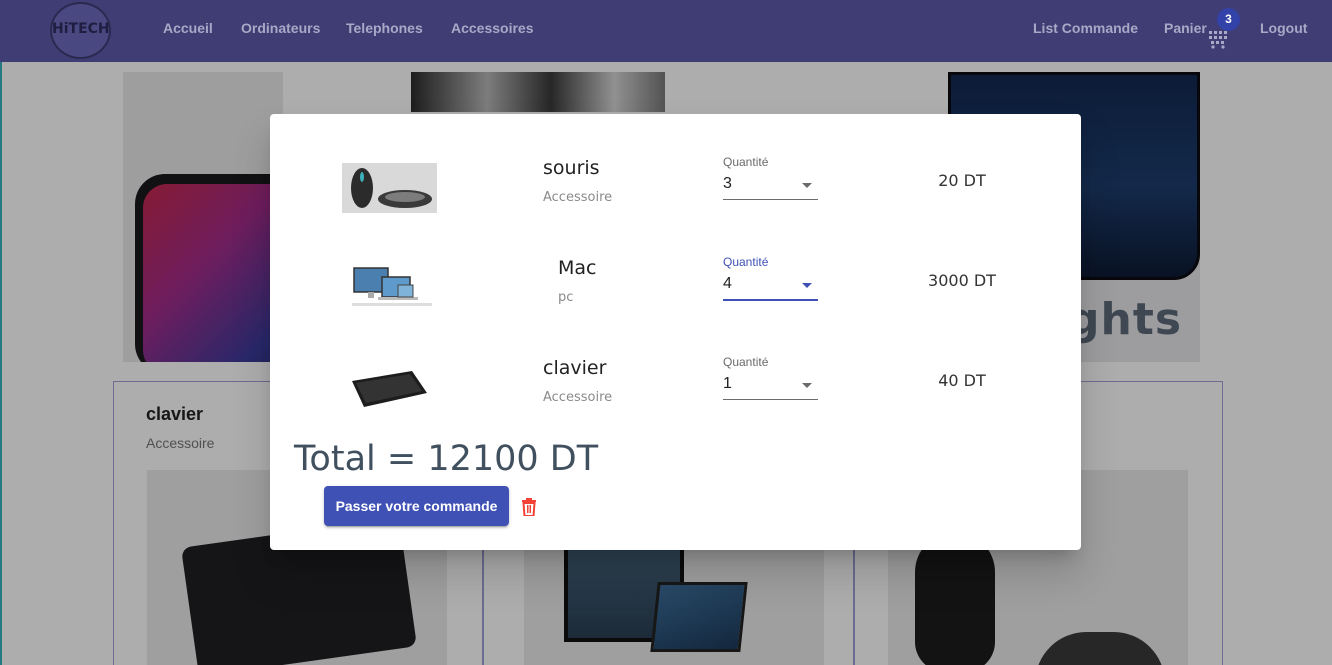 The width and height of the screenshot is (1332, 665). I want to click on nav-ordinateurs: Ordinateurs, so click(280, 28).